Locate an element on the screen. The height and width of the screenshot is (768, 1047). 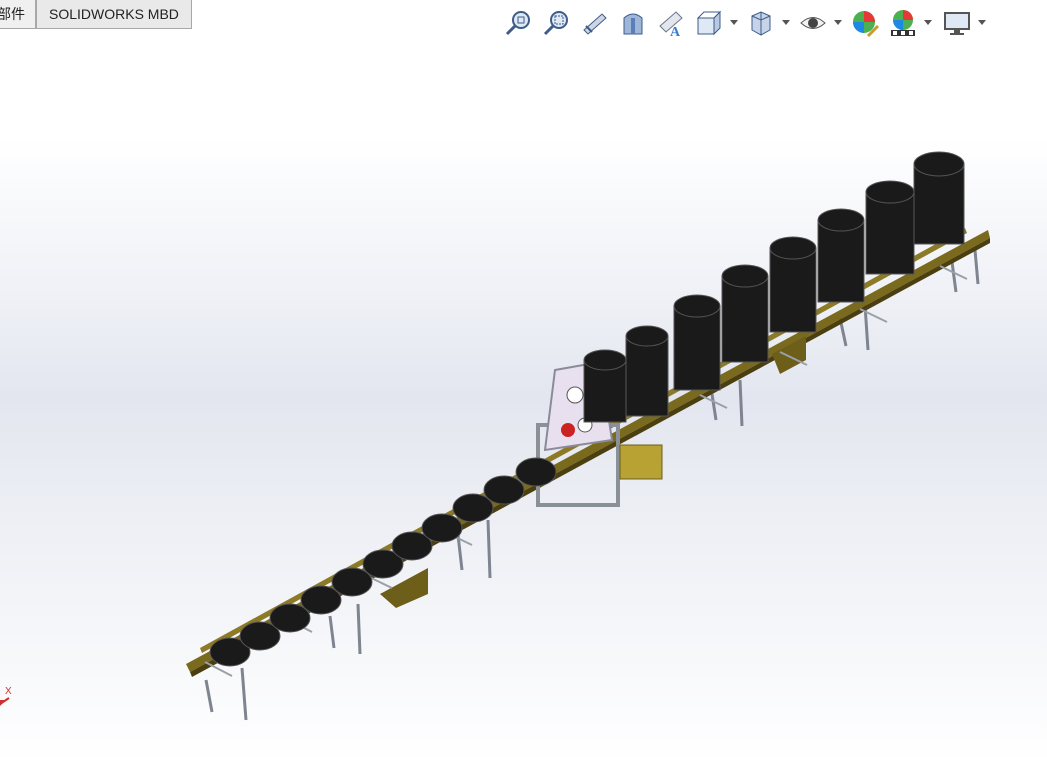
view-settings-button is located at coordinates (957, 24).